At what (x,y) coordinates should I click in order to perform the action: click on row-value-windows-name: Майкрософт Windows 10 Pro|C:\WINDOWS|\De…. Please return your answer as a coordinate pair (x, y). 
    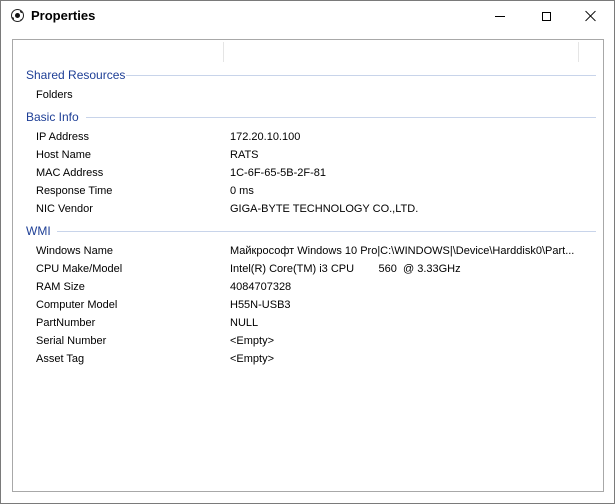
    Looking at the image, I should click on (402, 251).